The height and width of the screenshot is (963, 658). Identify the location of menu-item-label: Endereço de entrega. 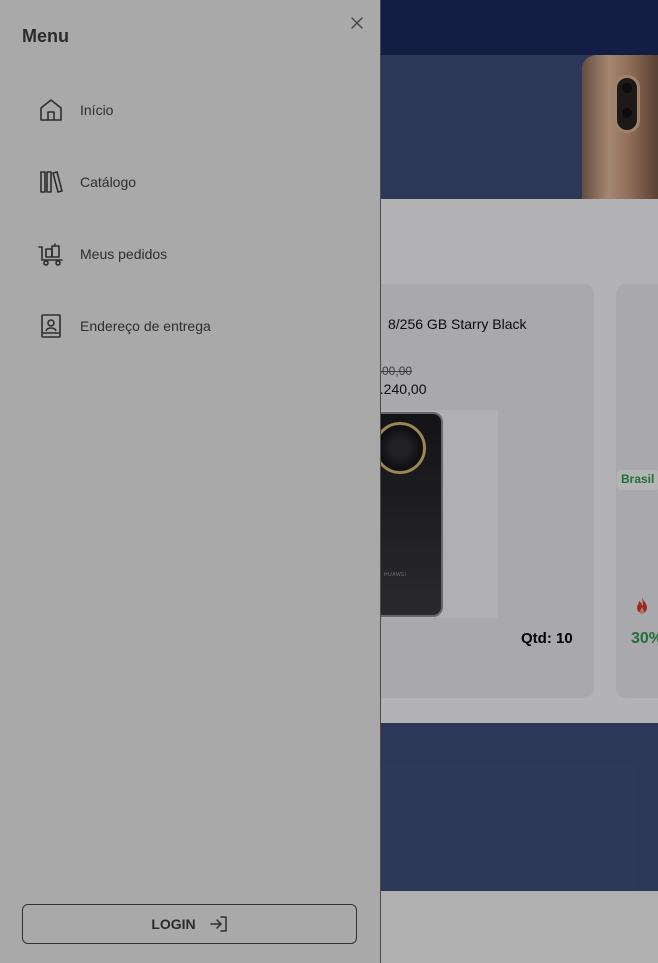
(145, 326).